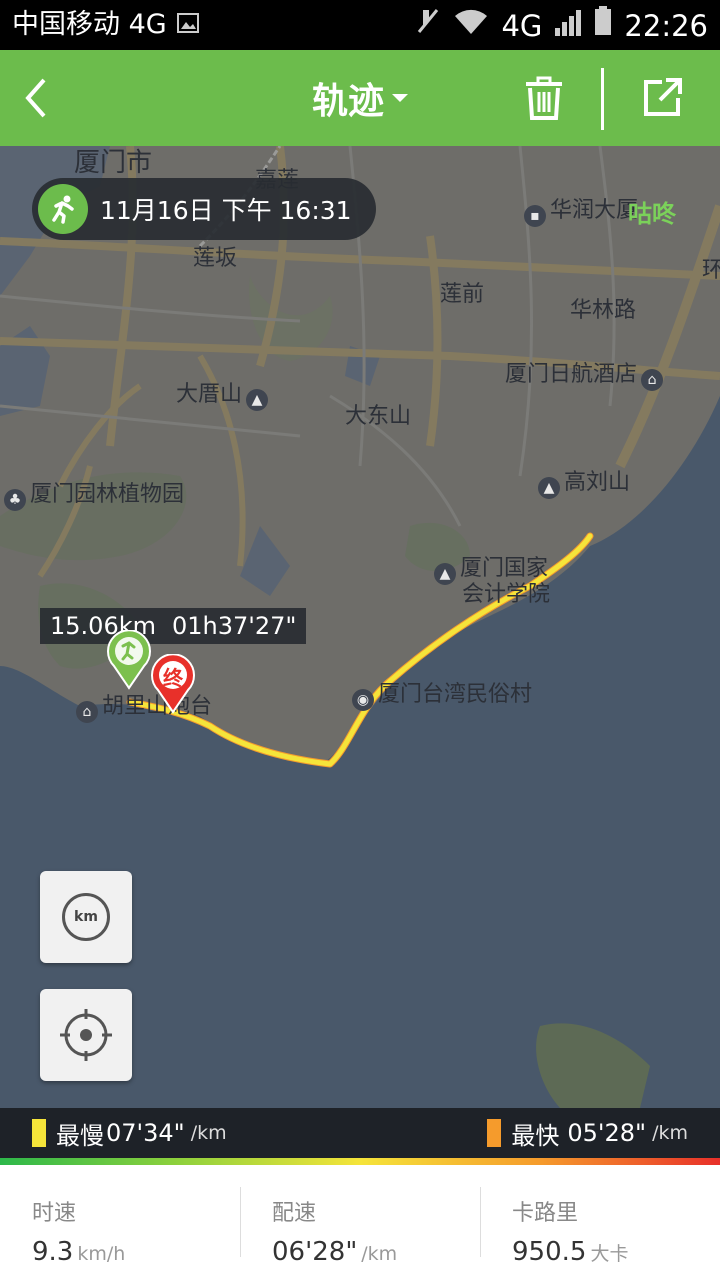 This screenshot has height=1280, width=720. I want to click on landmark-icon: ⌂, so click(87, 712).